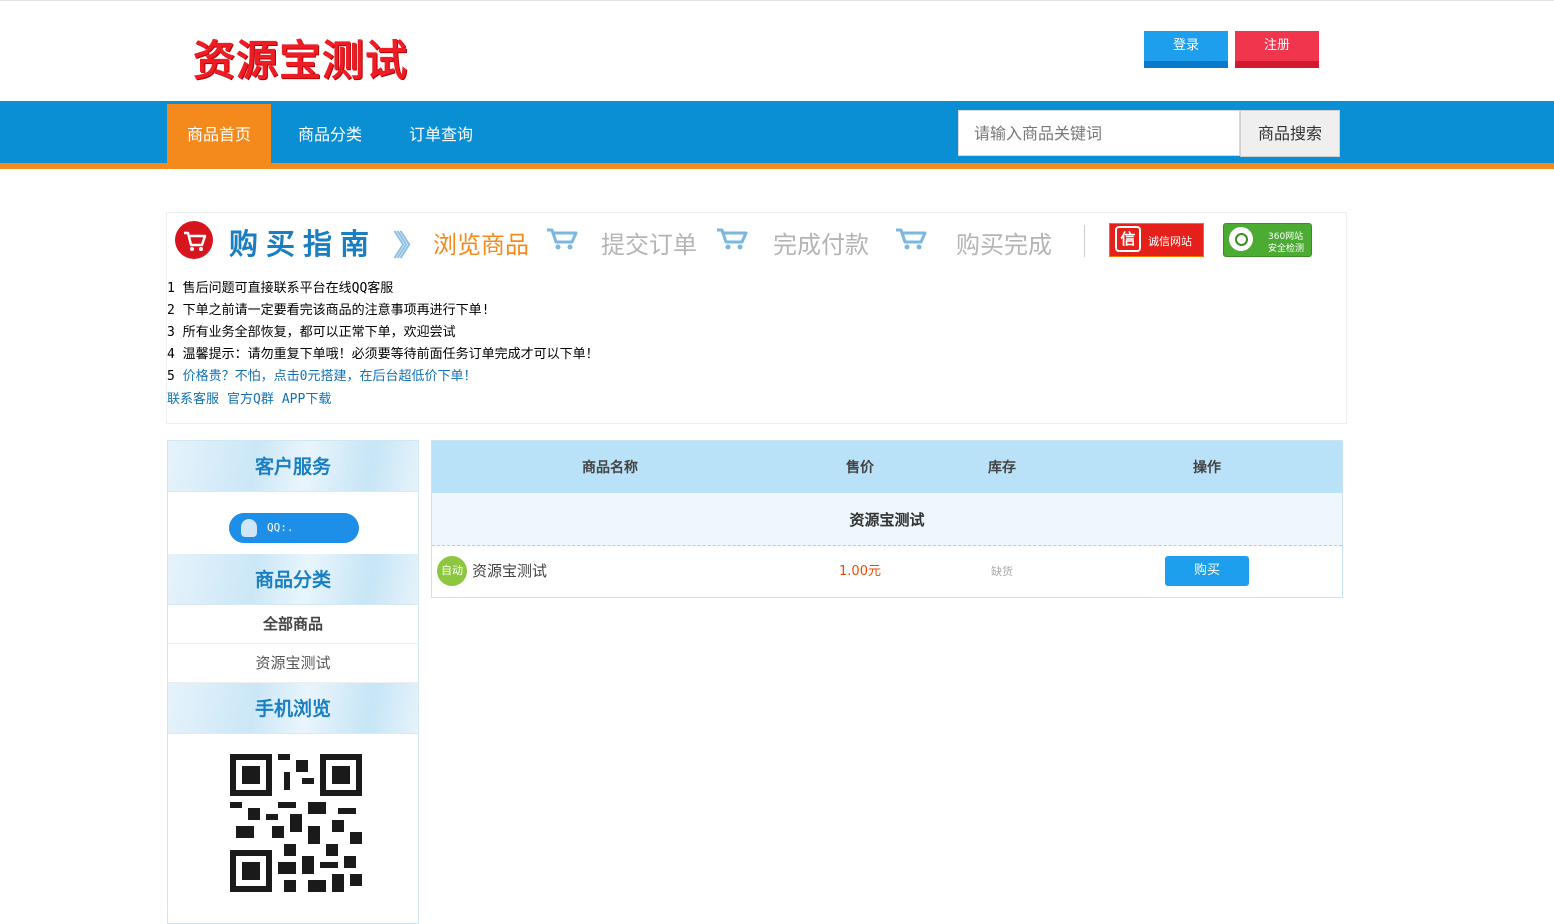  What do you see at coordinates (1186, 49) in the screenshot?
I see `login-button: 登录` at bounding box center [1186, 49].